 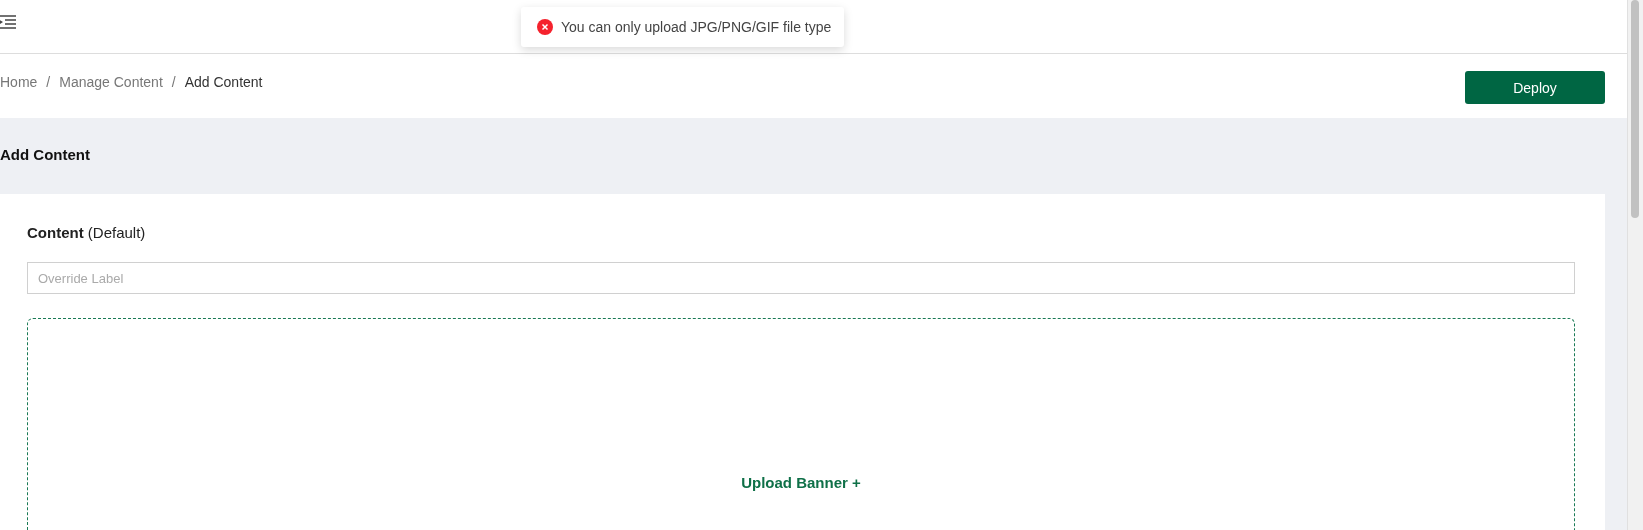 What do you see at coordinates (19, 82) in the screenshot?
I see `breadcrumb-item: Home` at bounding box center [19, 82].